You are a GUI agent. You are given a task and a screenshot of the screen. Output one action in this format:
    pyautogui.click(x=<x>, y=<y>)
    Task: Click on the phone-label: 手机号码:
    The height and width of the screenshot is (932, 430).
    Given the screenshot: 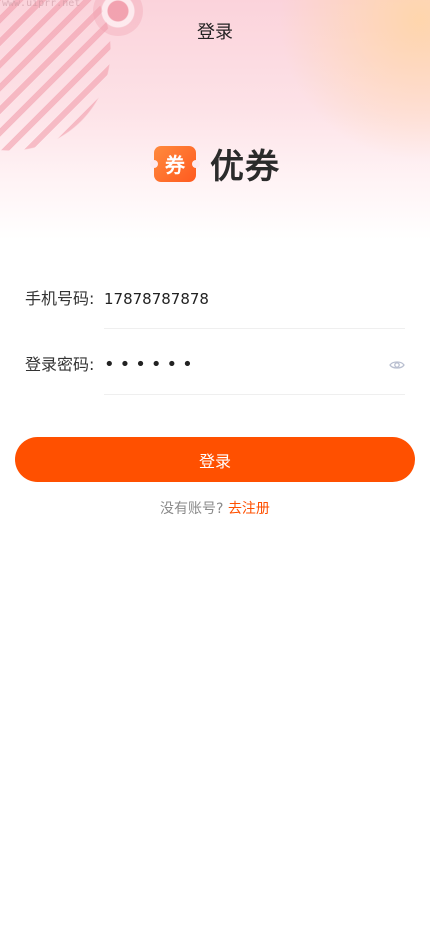 What is the action you would take?
    pyautogui.click(x=60, y=298)
    